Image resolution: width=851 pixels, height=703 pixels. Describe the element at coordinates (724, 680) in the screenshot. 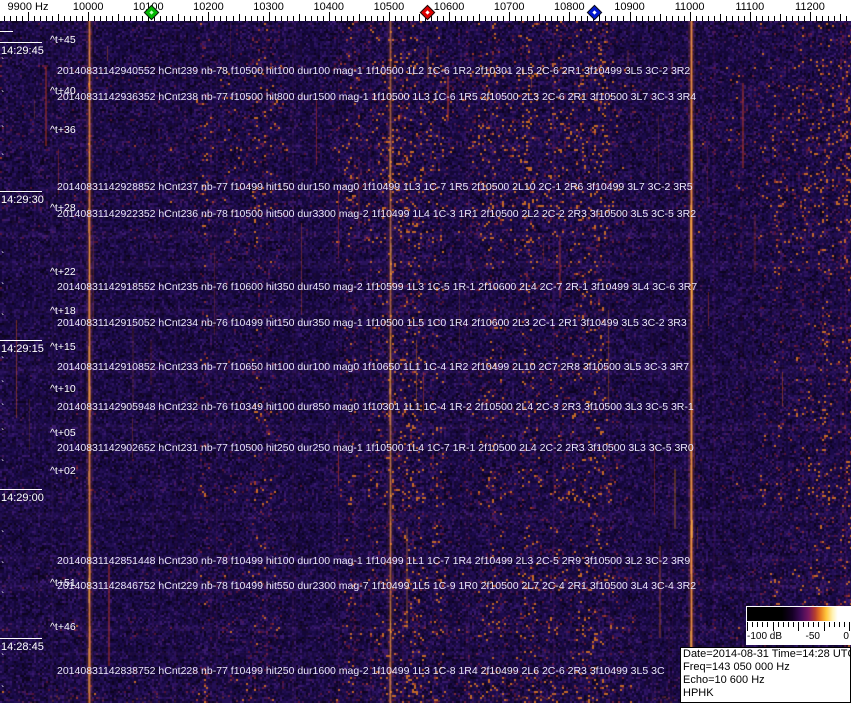

I see `info-echo-frequency: Echo=10 600 Hz` at that location.